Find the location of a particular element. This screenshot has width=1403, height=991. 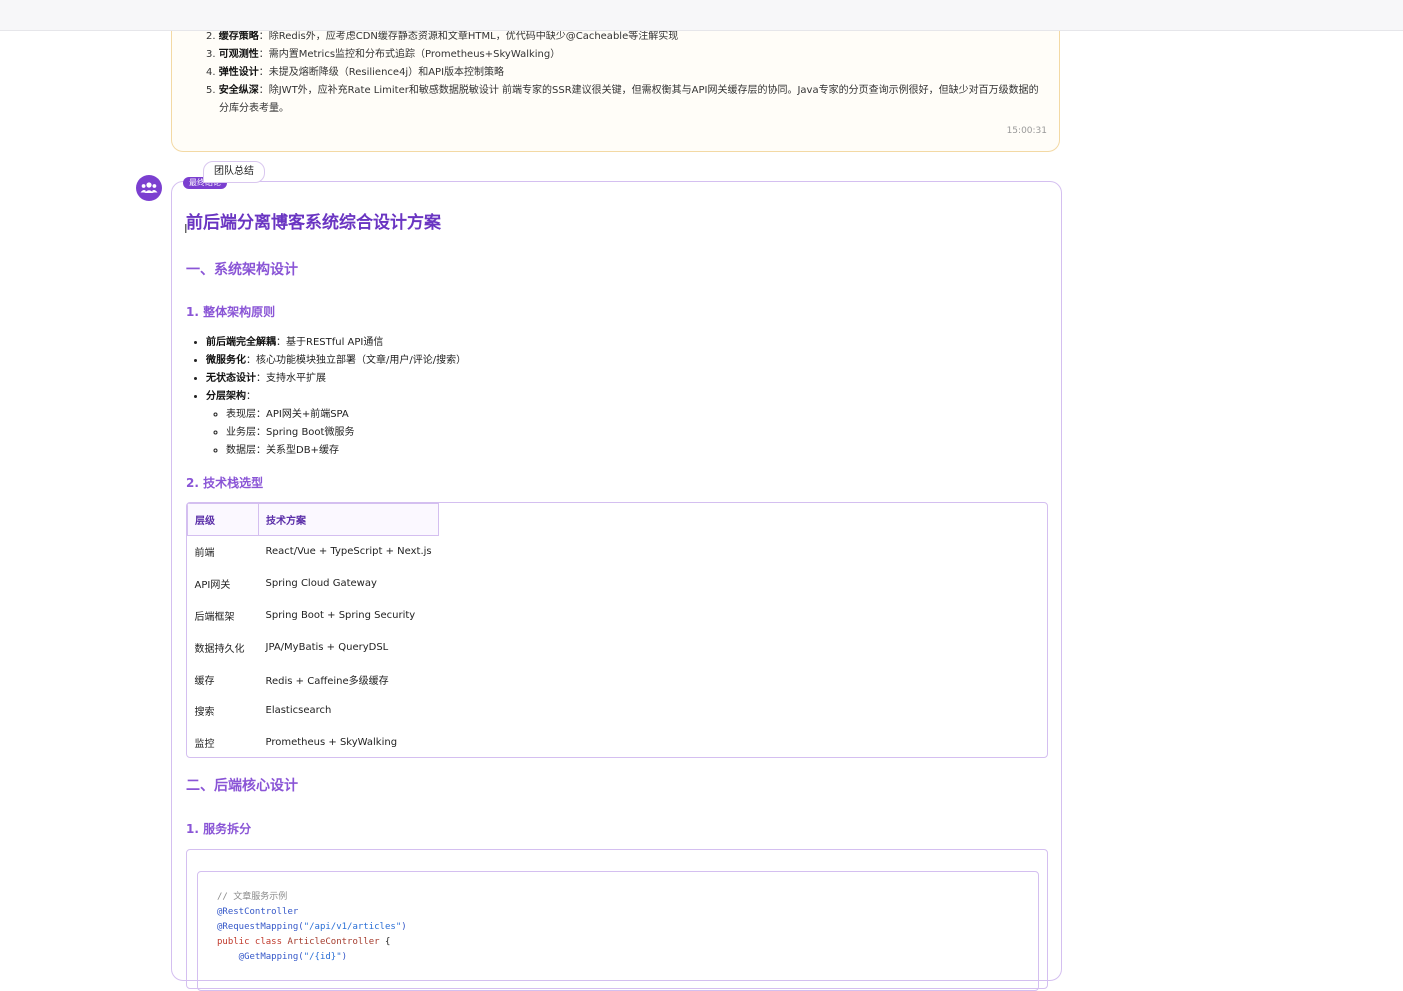

message-timestamp: 15:00:31 is located at coordinates (1026, 131).